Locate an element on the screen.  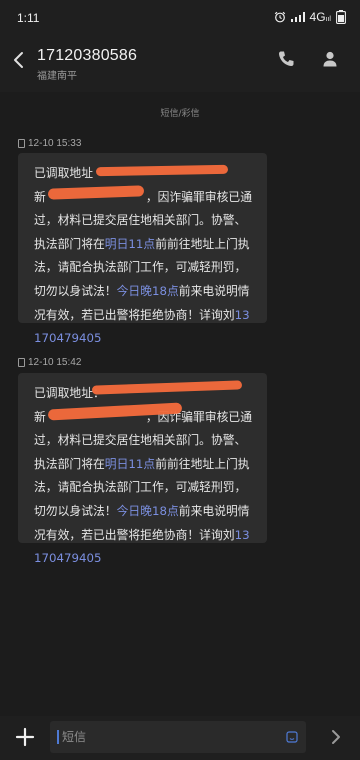
status-time: 1:11 is located at coordinates (28, 18).